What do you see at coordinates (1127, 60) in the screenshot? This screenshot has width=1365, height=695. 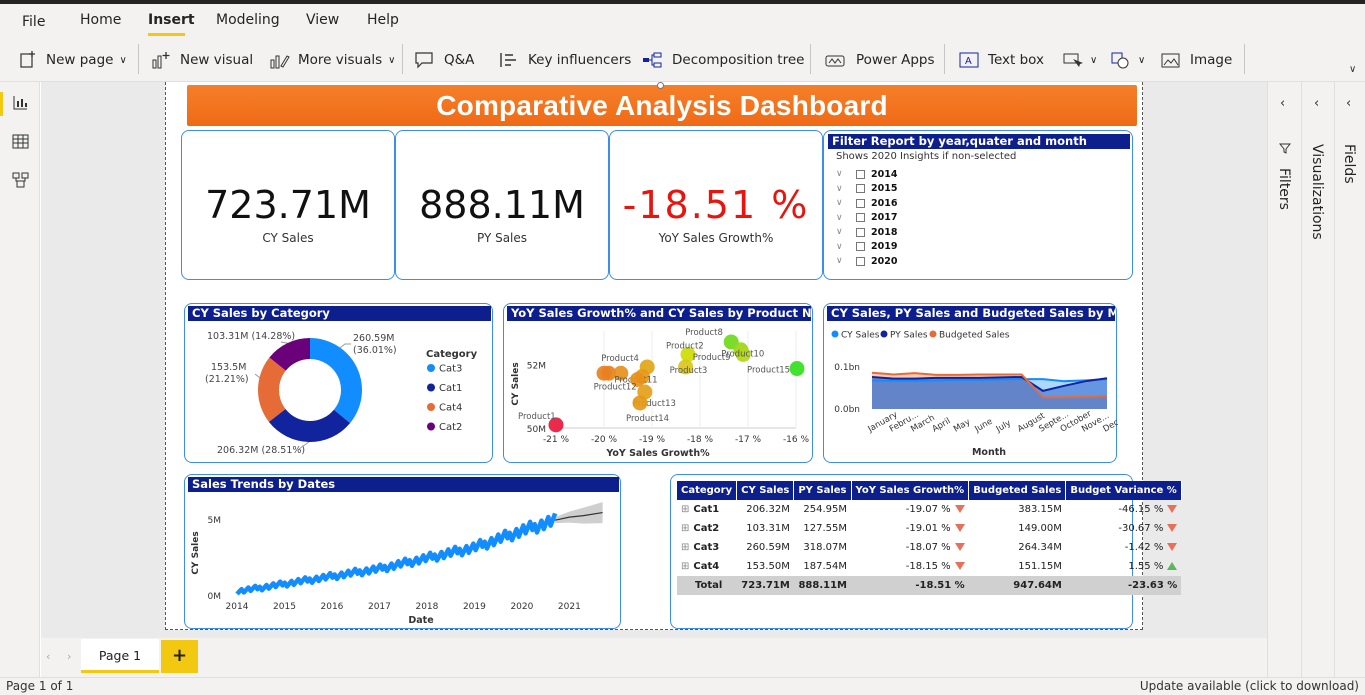 I see `shapes-dropdown: ∨` at bounding box center [1127, 60].